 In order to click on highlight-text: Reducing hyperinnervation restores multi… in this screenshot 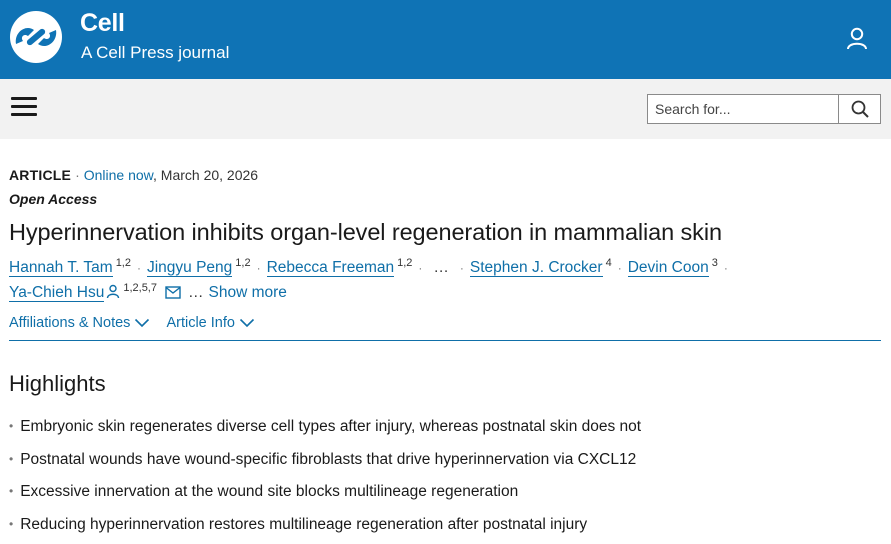, I will do `click(304, 524)`.